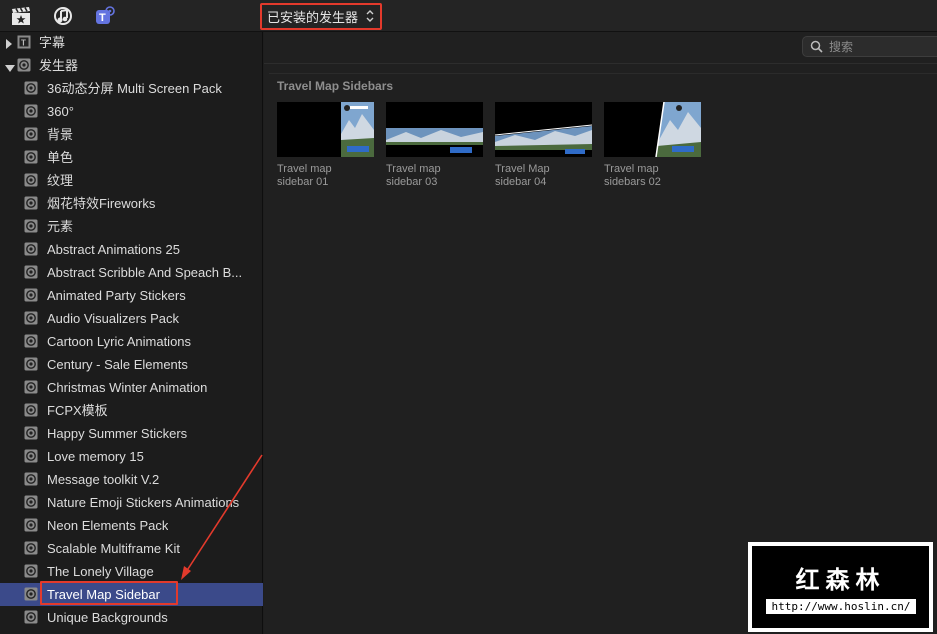  I want to click on disclosure-right-icon, so click(9, 43).